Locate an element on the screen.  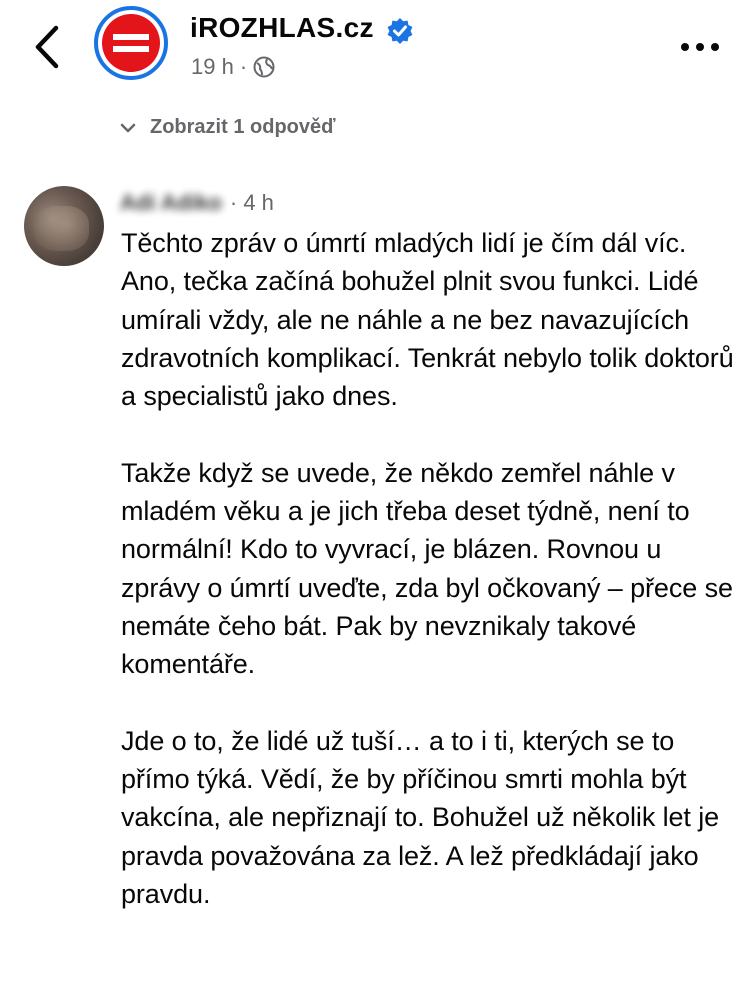
irozhlas-logo-icon is located at coordinates (131, 43).